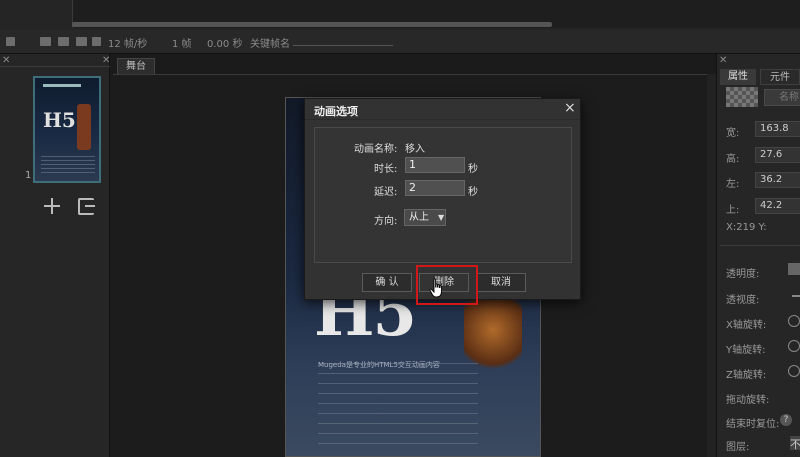  I want to click on y-rotation-icon, so click(794, 346).